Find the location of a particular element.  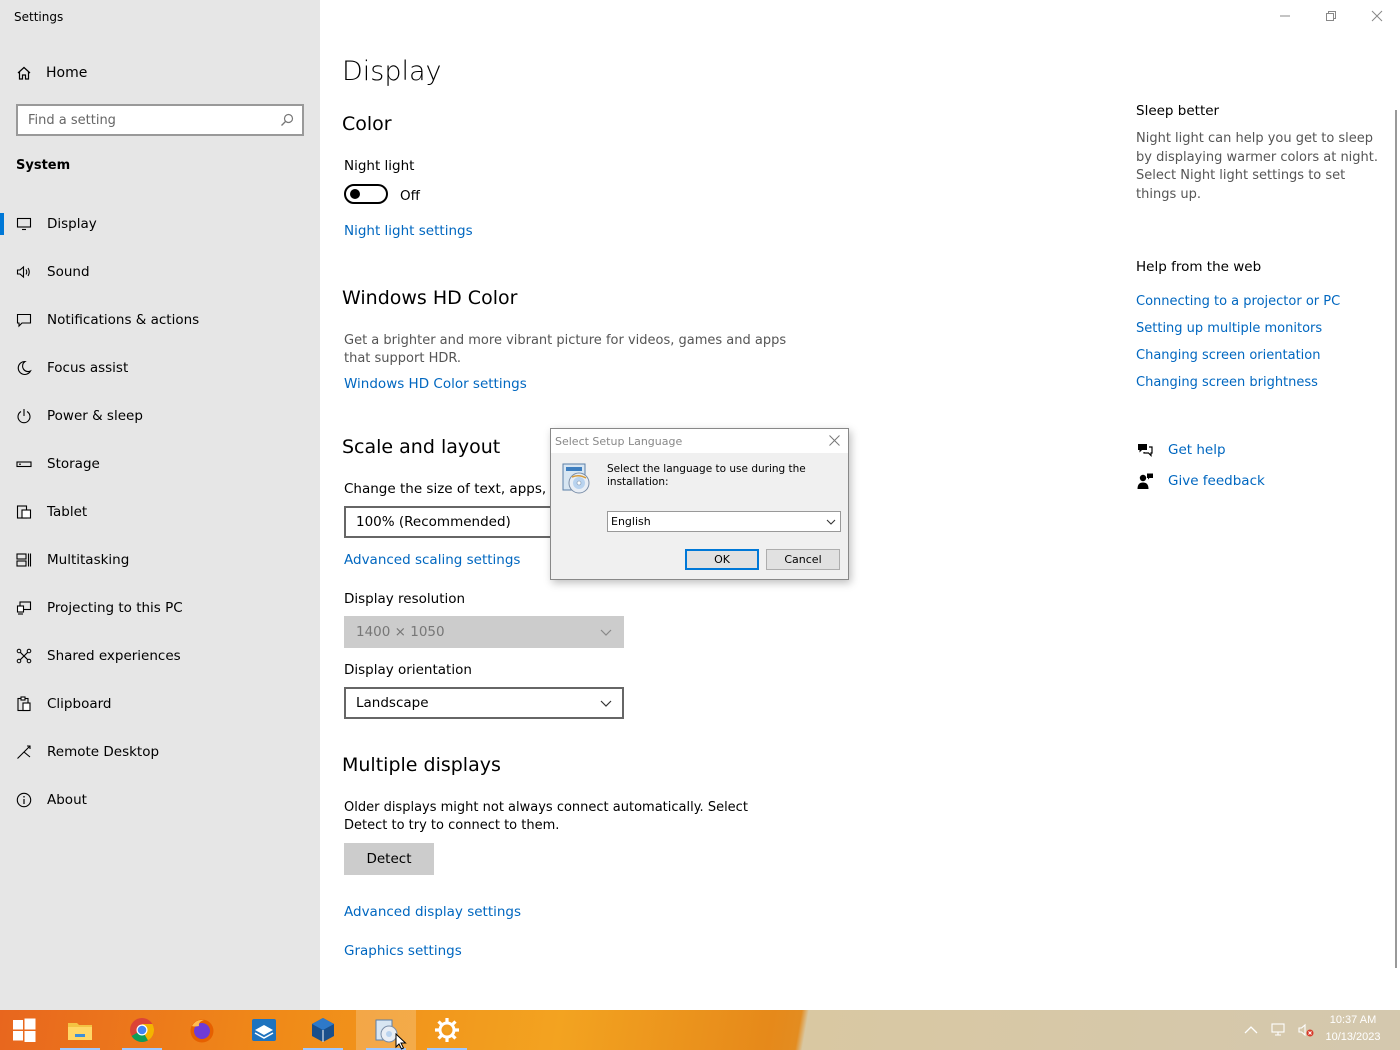

sidebar-item-label: Notifications & actions is located at coordinates (123, 320).